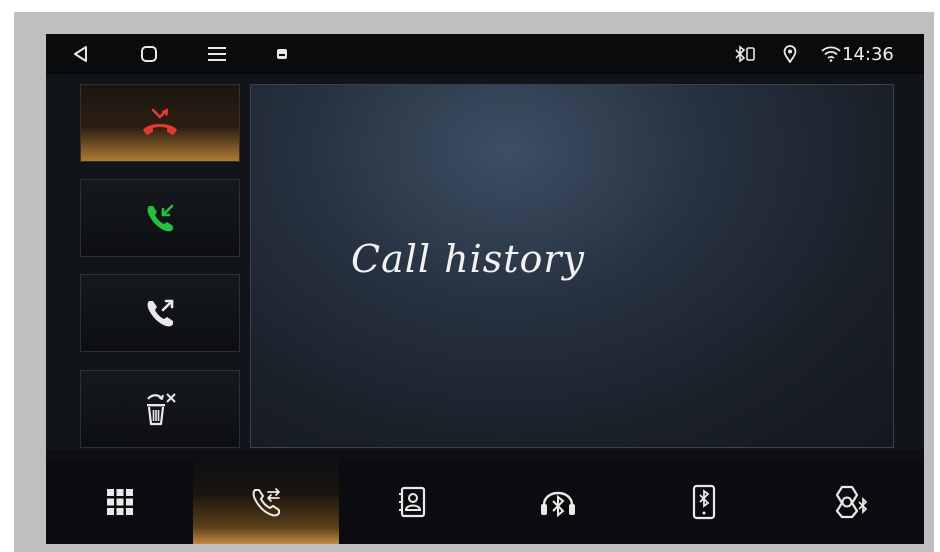 The image size is (940, 552). What do you see at coordinates (149, 54) in the screenshot?
I see `home-icon` at bounding box center [149, 54].